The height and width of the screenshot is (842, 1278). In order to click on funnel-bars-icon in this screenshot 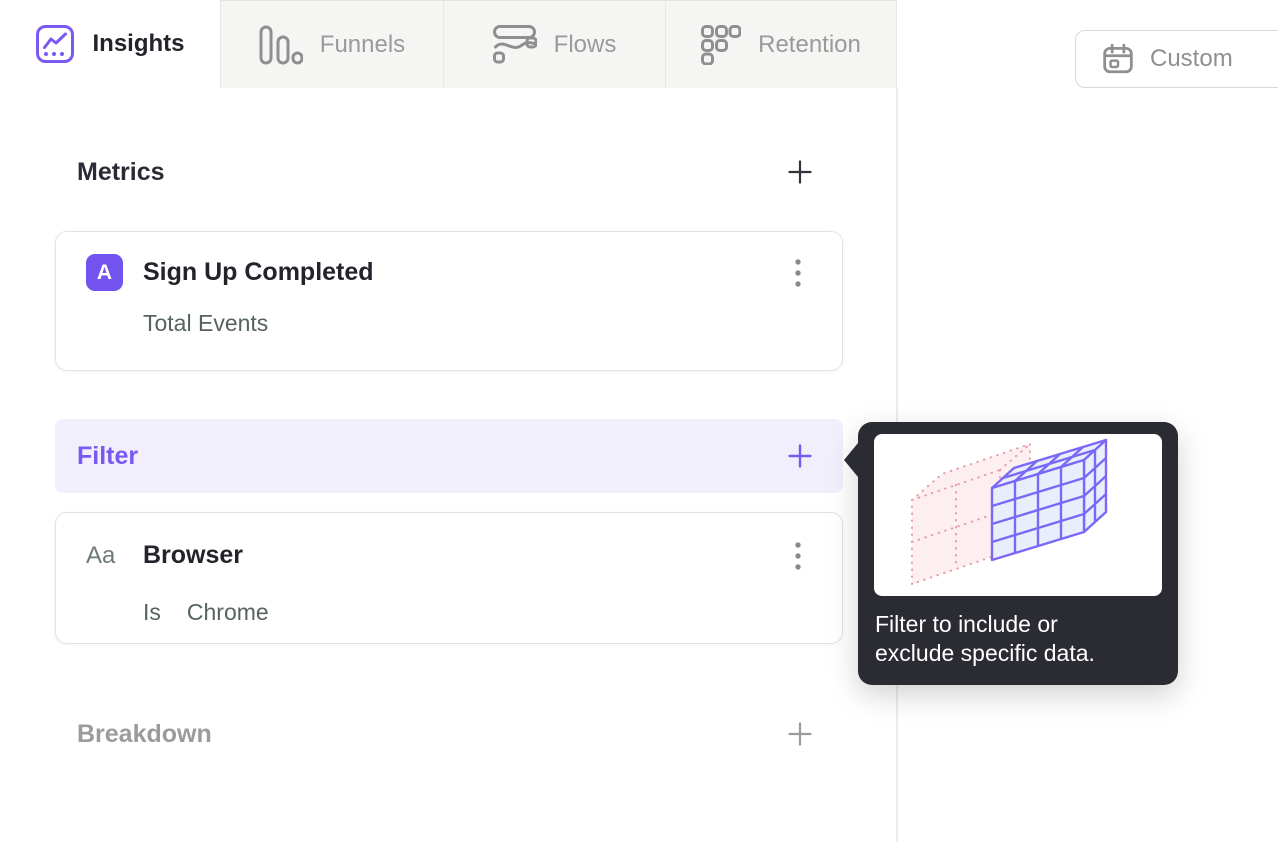, I will do `click(281, 44)`.